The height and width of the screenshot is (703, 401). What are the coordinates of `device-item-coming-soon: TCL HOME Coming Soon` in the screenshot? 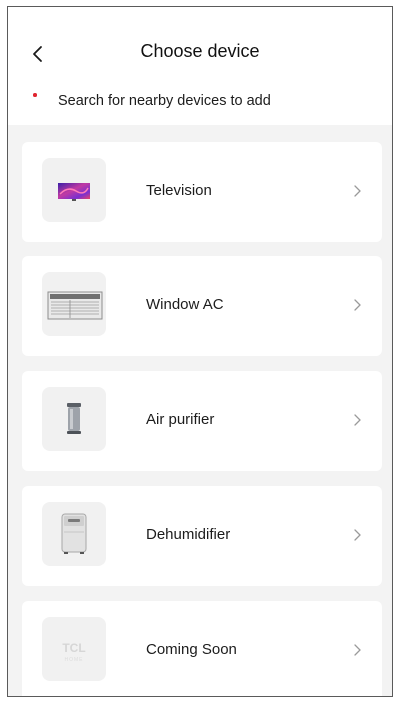 It's located at (202, 648).